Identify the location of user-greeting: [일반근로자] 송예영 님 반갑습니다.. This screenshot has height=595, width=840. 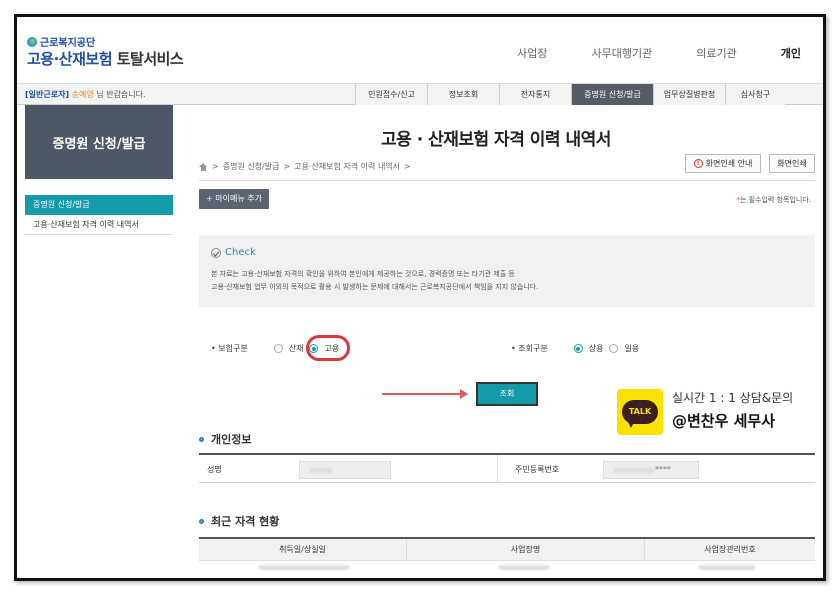
(85, 94).